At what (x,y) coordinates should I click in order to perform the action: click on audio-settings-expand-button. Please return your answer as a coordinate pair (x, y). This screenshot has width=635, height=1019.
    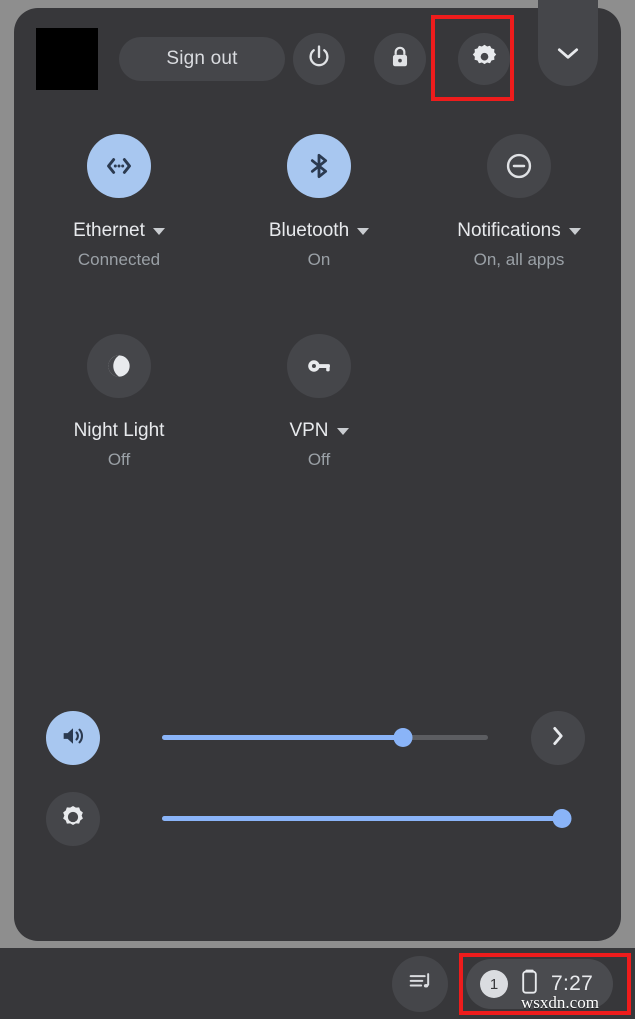
    Looking at the image, I should click on (558, 738).